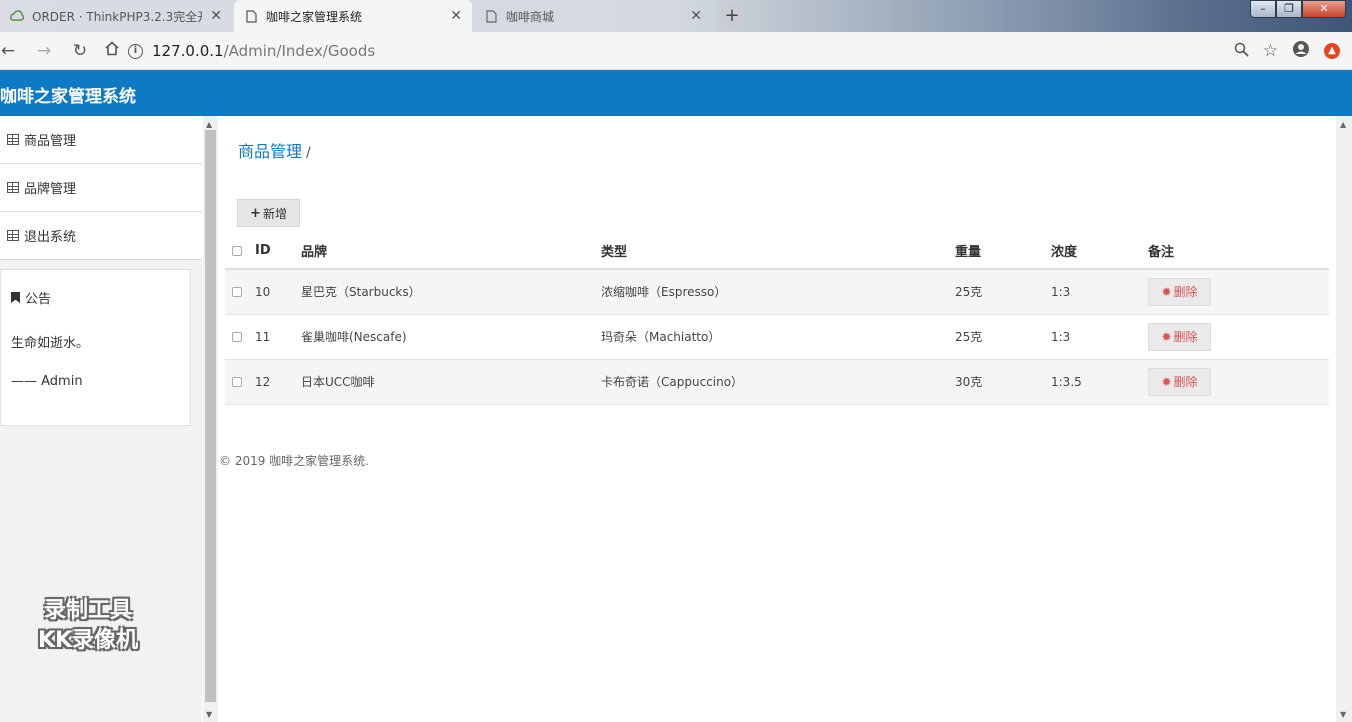 This screenshot has height=722, width=1352. What do you see at coordinates (101, 140) in the screenshot?
I see `sidebar-item-goods: 商品管理` at bounding box center [101, 140].